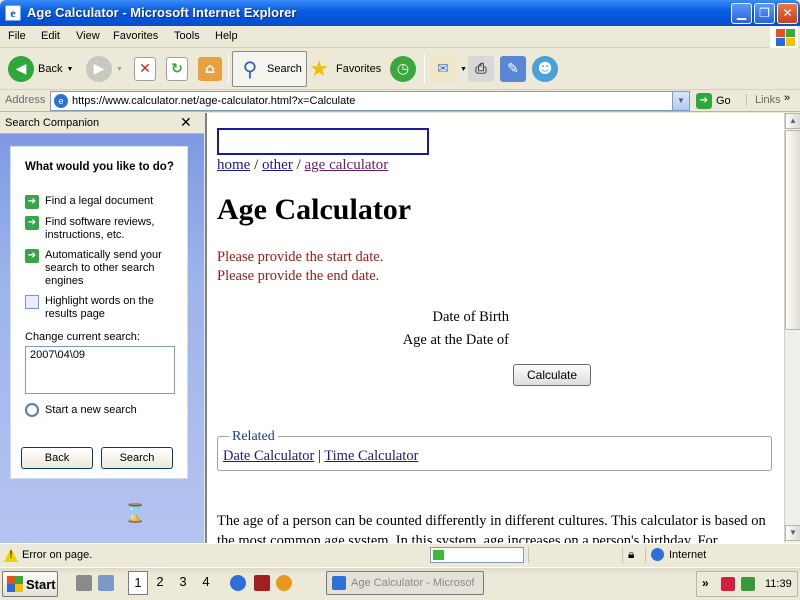 The width and height of the screenshot is (800, 600). Describe the element at coordinates (106, 583) in the screenshot. I see `quick-launch-icon` at that location.